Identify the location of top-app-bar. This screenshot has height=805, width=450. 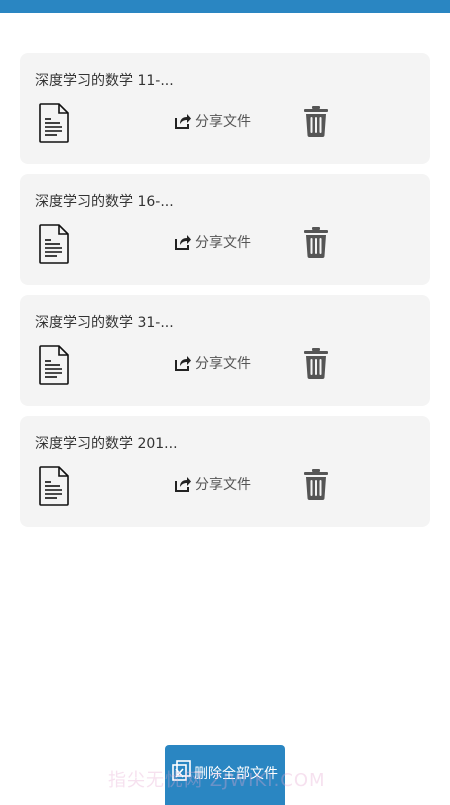
(225, 6).